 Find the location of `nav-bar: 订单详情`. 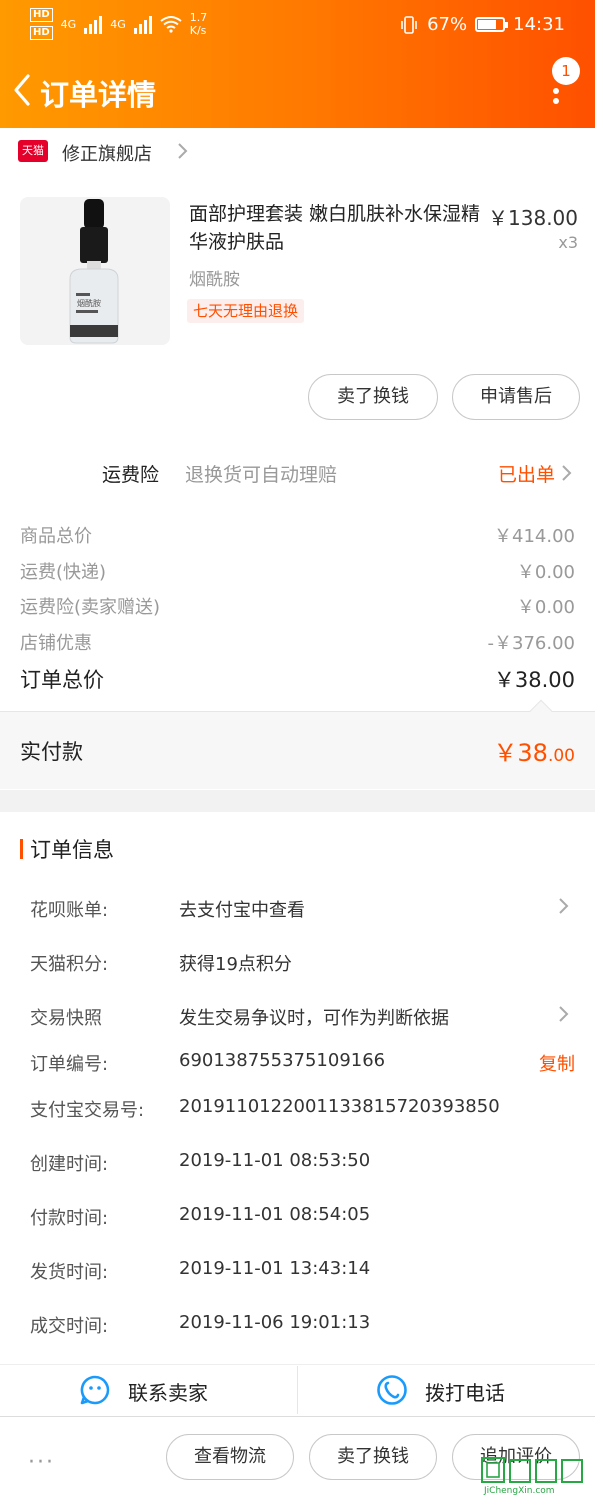

nav-bar: 订单详情 is located at coordinates (297, 90).